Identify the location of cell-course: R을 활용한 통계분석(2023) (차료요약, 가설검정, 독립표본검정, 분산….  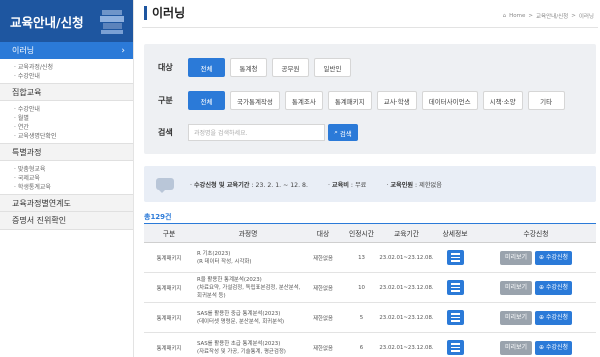
(248, 287).